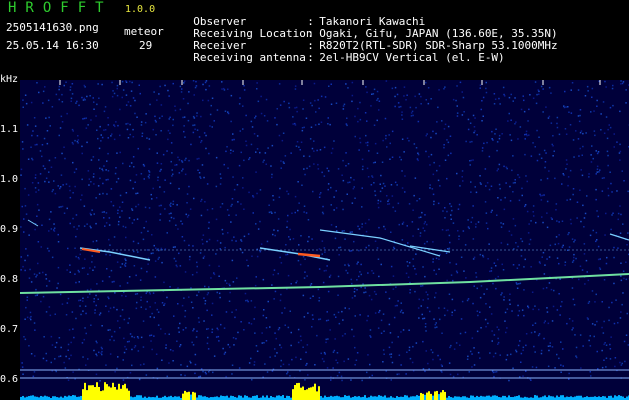 The image size is (629, 400). What do you see at coordinates (60, 8) in the screenshot?
I see `app-title: HROFFT` at bounding box center [60, 8].